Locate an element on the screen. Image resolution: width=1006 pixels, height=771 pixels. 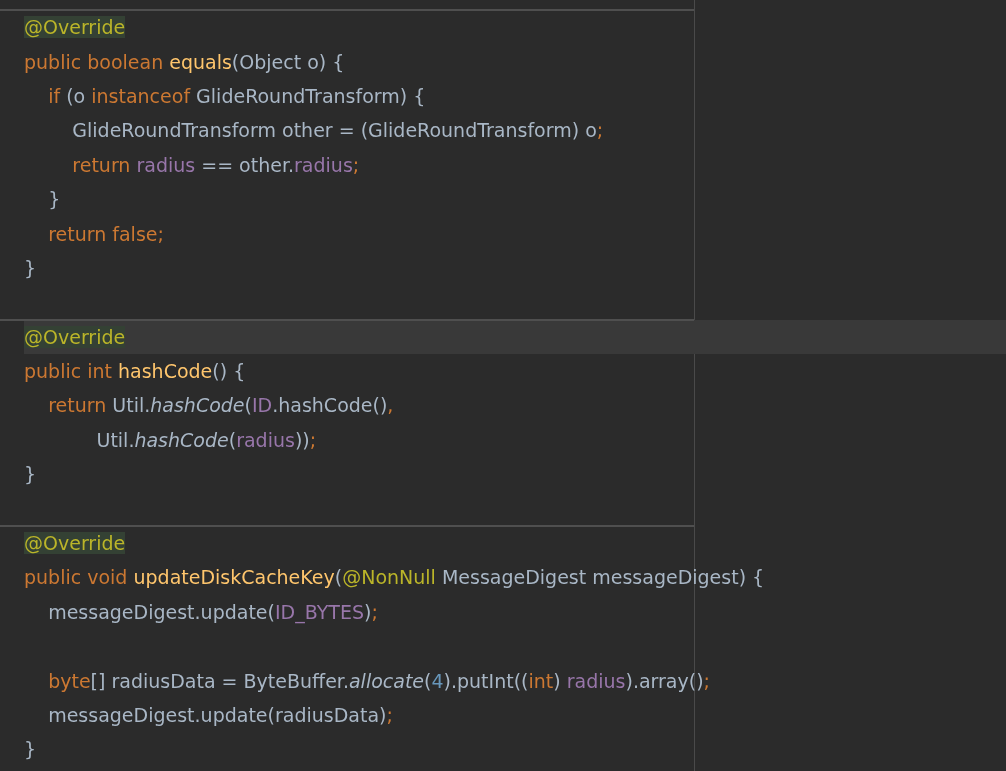
code-line: messageDigest.update(radiusData); is located at coordinates (220, 715).